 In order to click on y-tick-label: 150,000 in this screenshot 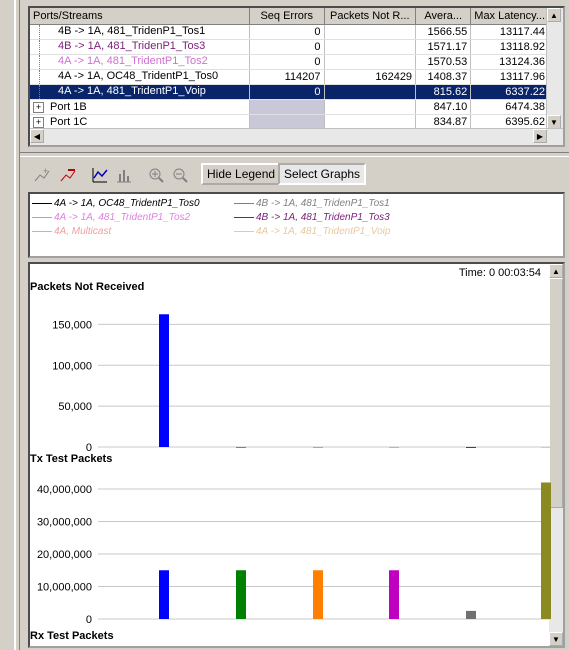, I will do `click(72, 325)`.